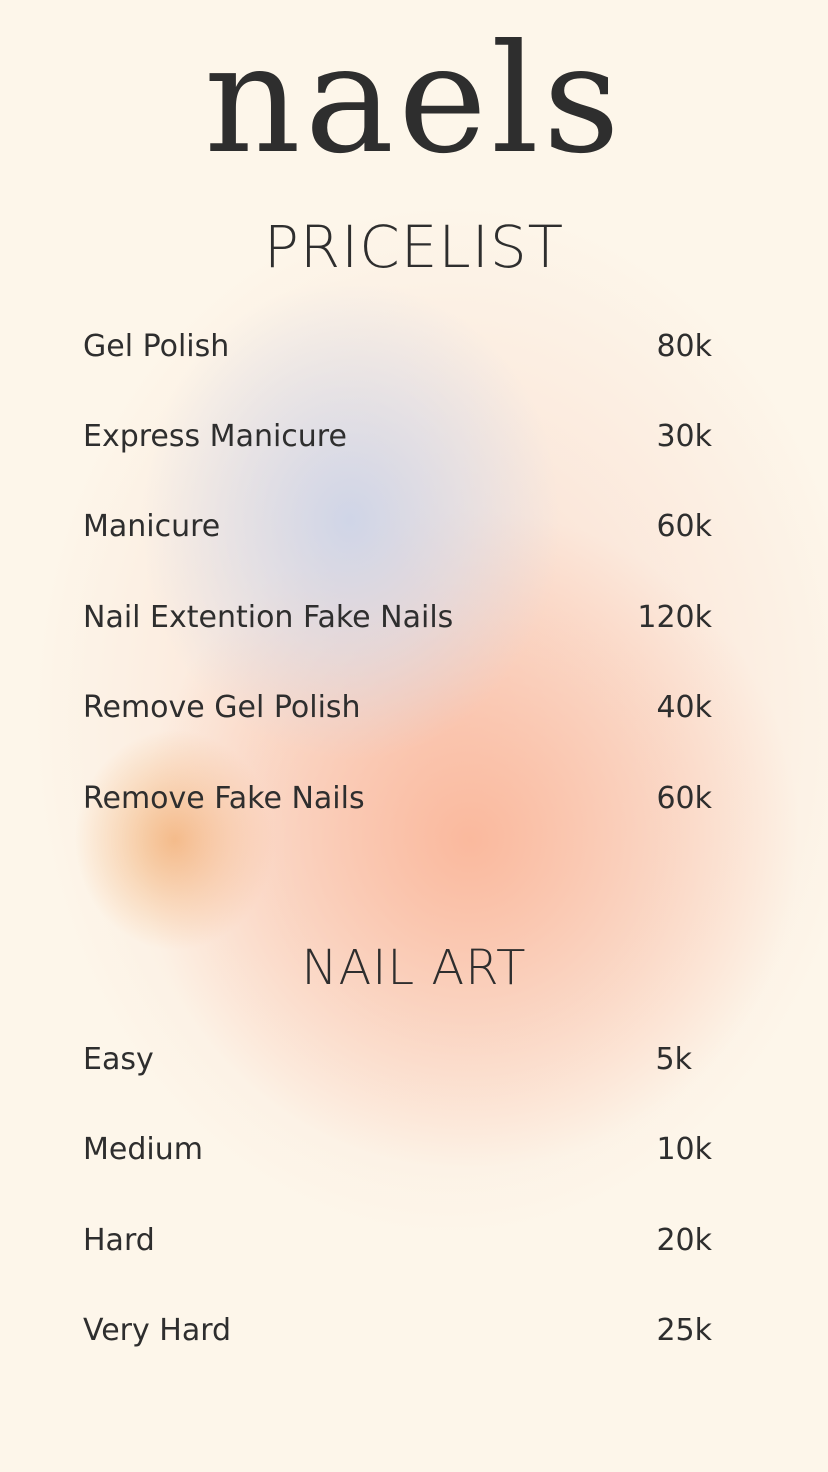 This screenshot has width=828, height=1472. What do you see at coordinates (215, 436) in the screenshot?
I see `service-name: Express Manicure` at bounding box center [215, 436].